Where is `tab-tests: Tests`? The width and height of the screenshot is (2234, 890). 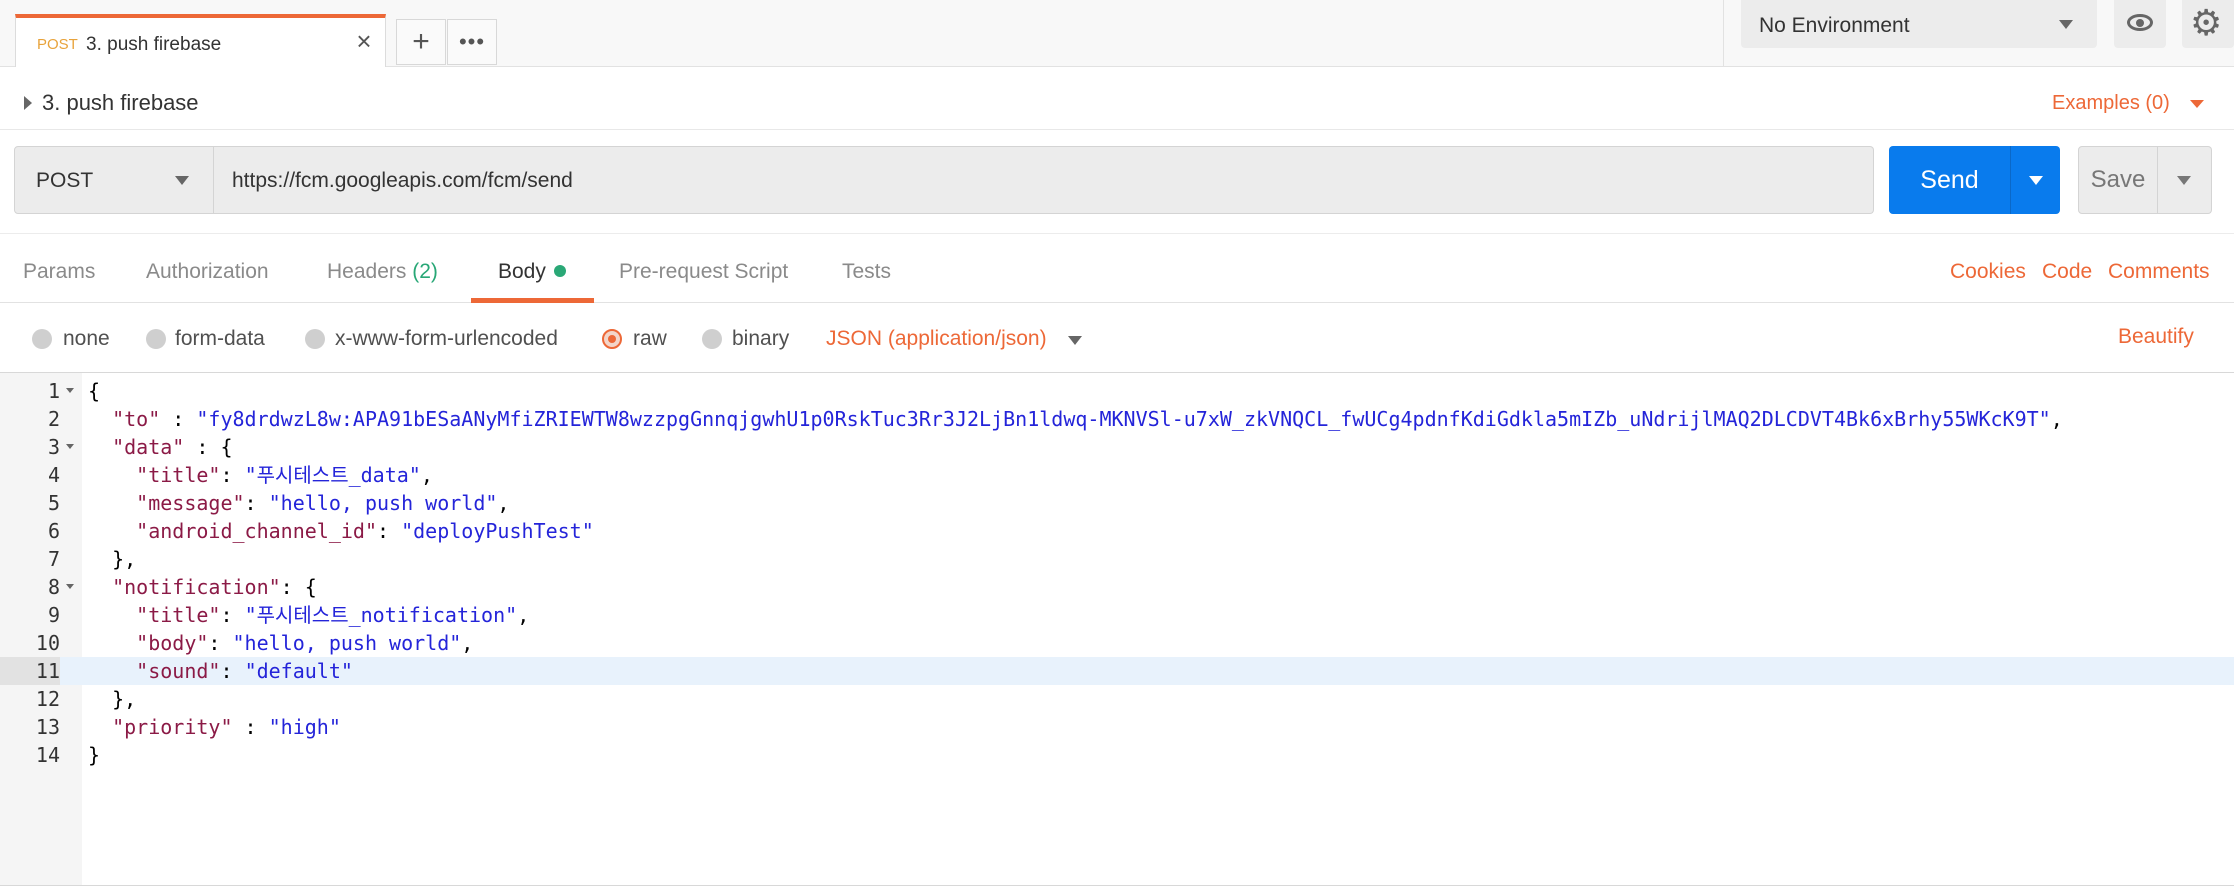 tab-tests: Tests is located at coordinates (866, 272).